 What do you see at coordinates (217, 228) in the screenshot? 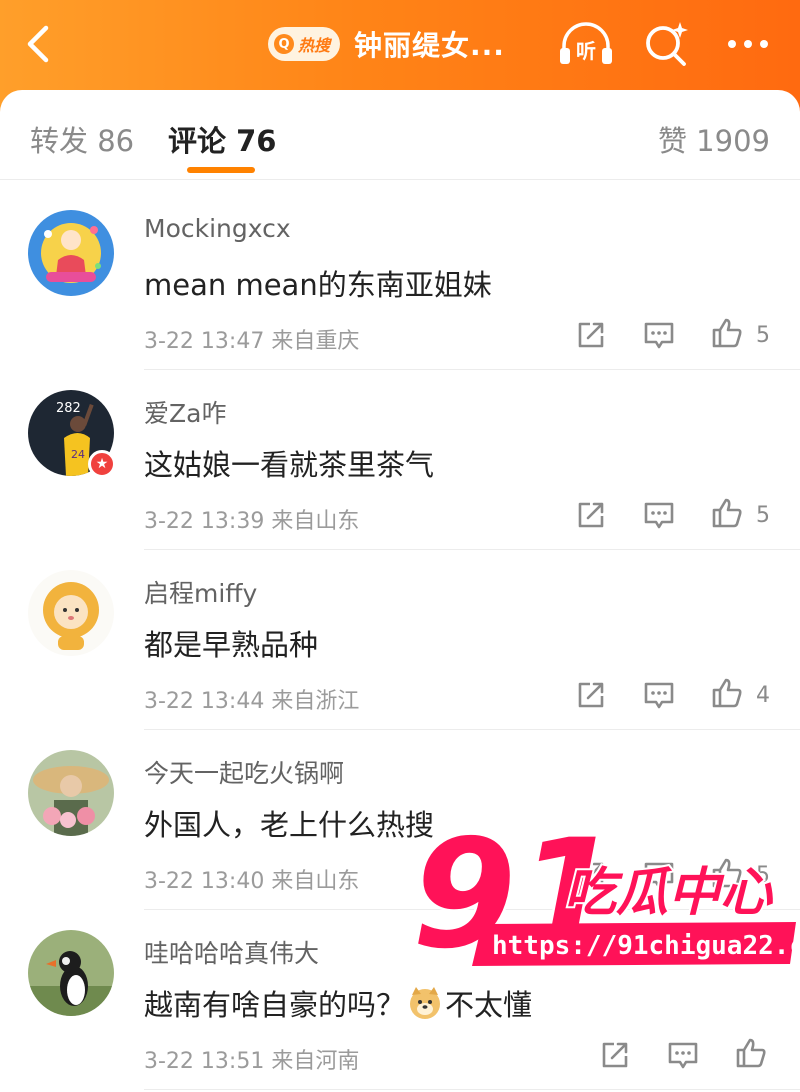
I see `comment-username: Mockingxcx` at bounding box center [217, 228].